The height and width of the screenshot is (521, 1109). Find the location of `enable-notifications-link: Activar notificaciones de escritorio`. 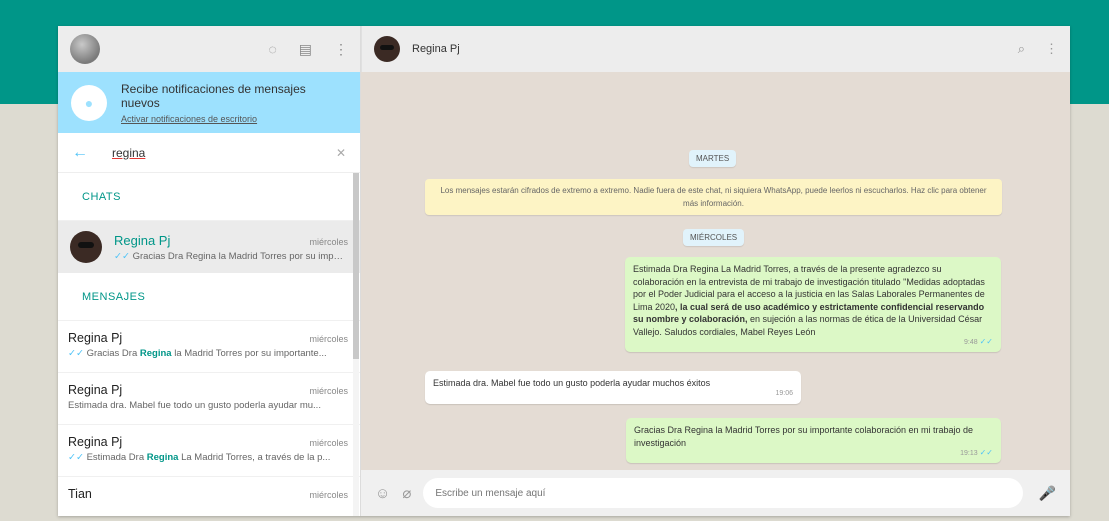

enable-notifications-link: Activar notificaciones de escritorio is located at coordinates (234, 119).